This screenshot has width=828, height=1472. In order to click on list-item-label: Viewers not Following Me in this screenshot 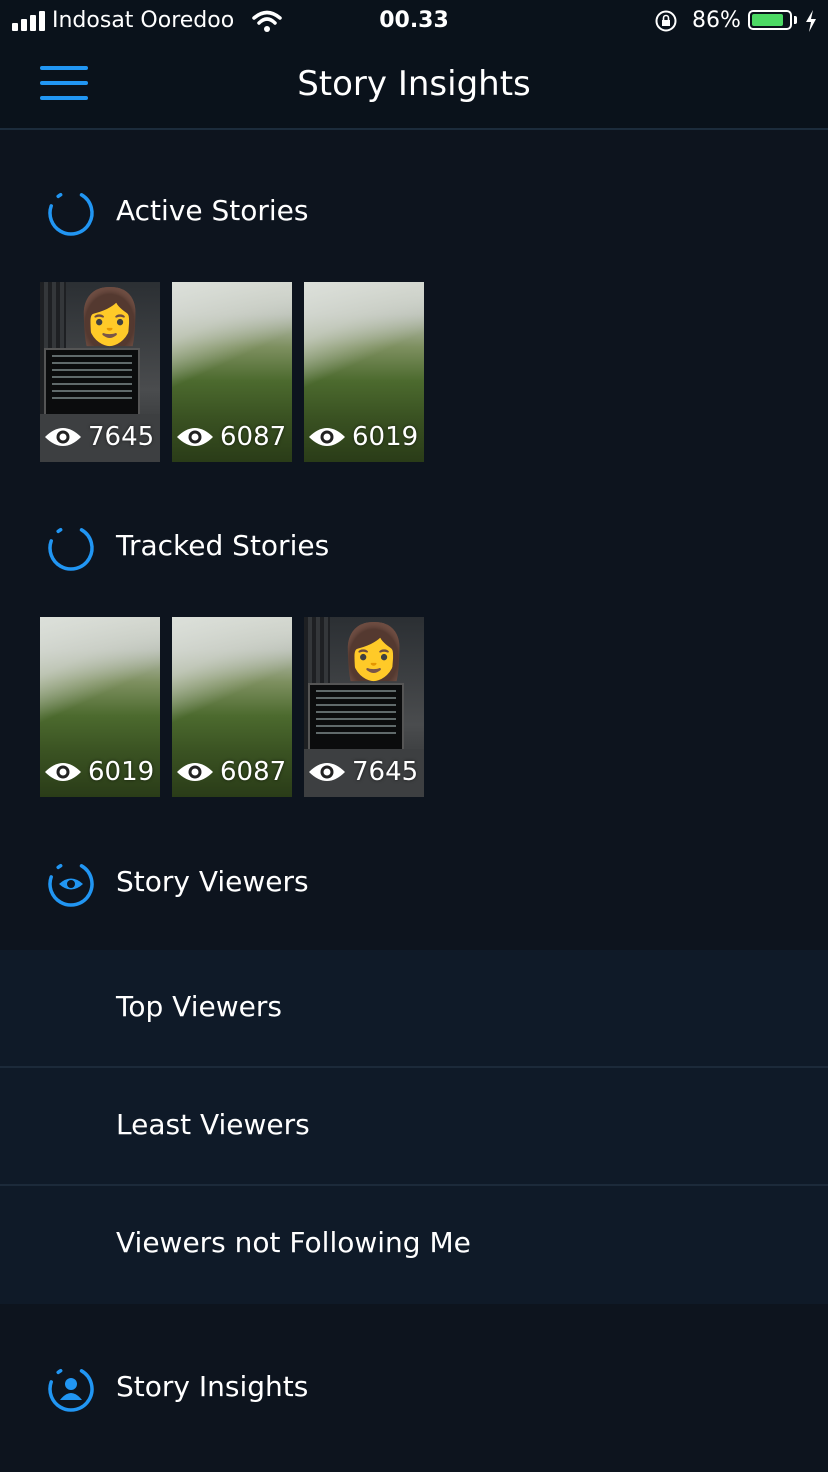, I will do `click(293, 1242)`.